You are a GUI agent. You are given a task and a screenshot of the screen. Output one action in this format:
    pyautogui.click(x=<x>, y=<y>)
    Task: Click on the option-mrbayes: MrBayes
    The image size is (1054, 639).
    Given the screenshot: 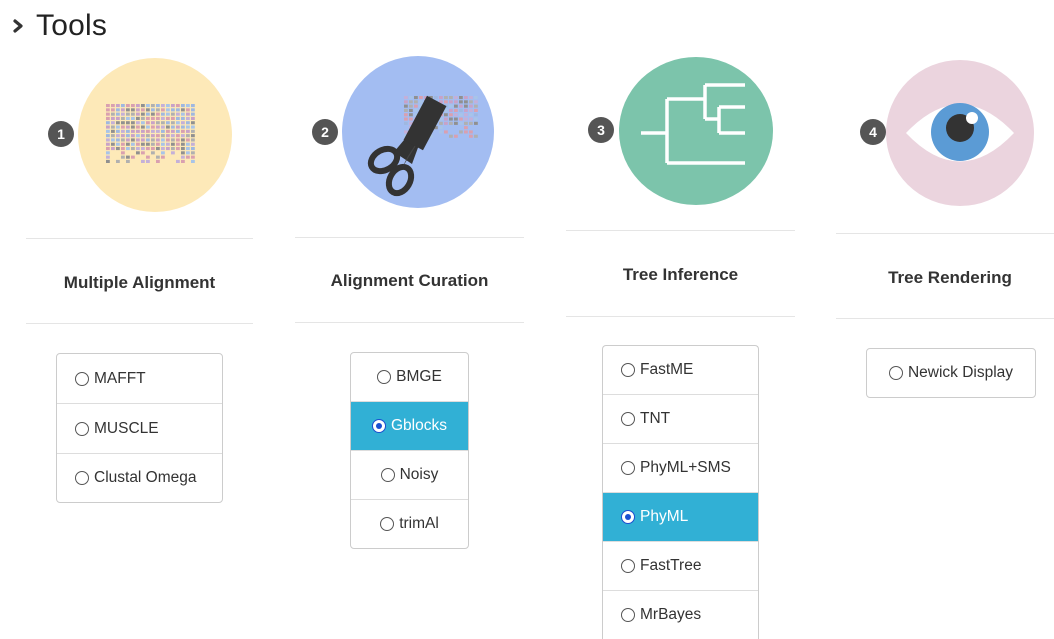 What is the action you would take?
    pyautogui.click(x=680, y=614)
    